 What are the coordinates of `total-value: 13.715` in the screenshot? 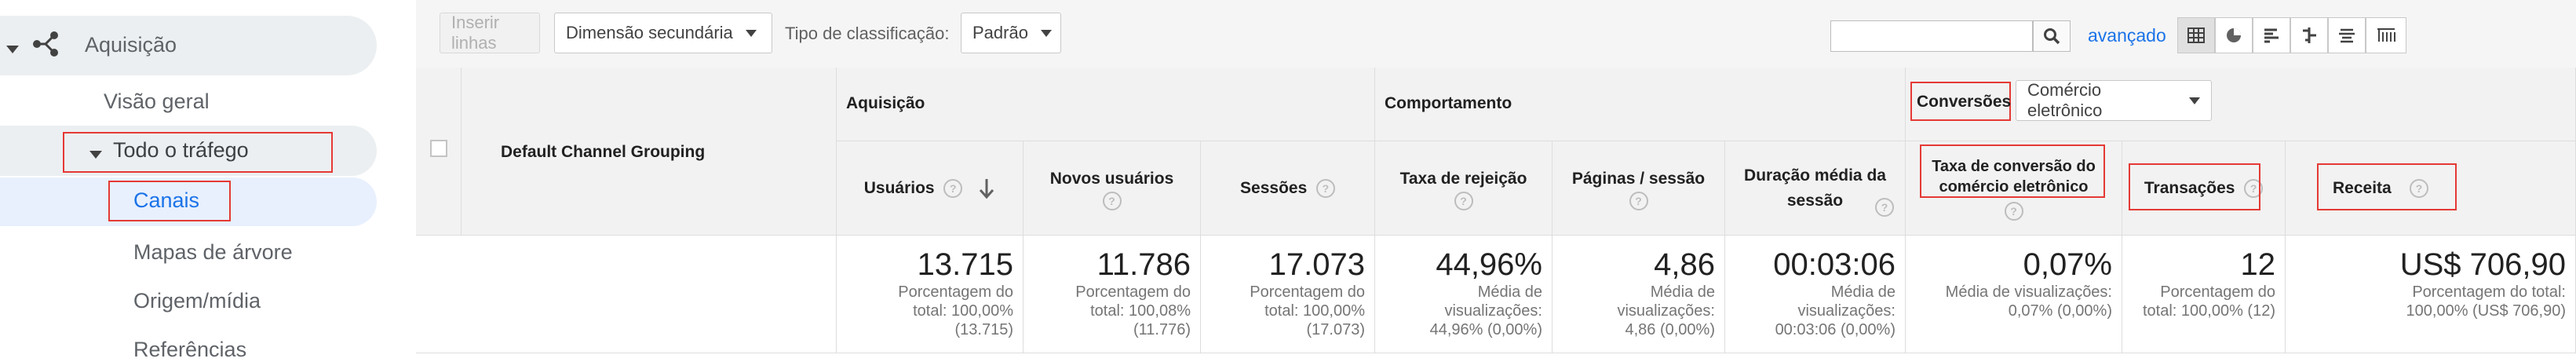 It's located at (965, 265).